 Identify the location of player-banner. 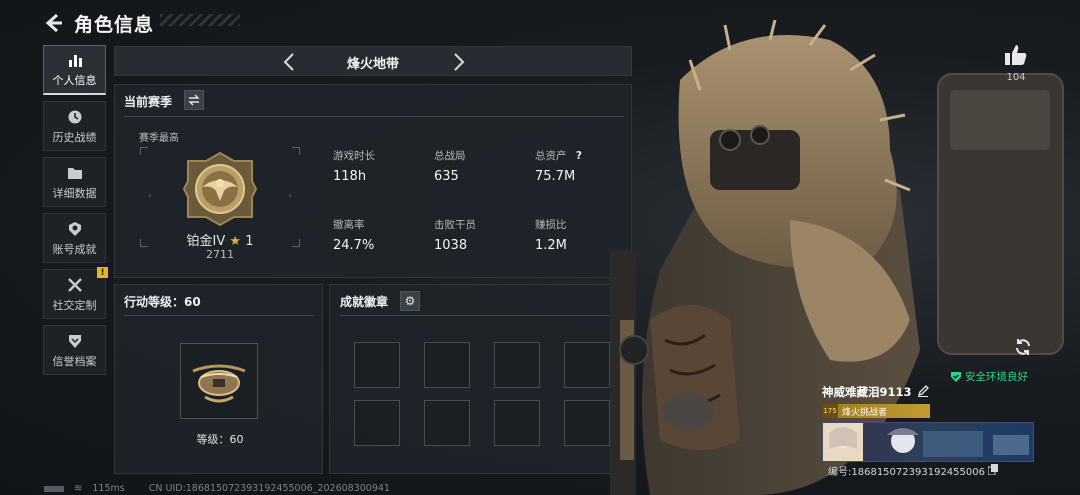
(928, 442).